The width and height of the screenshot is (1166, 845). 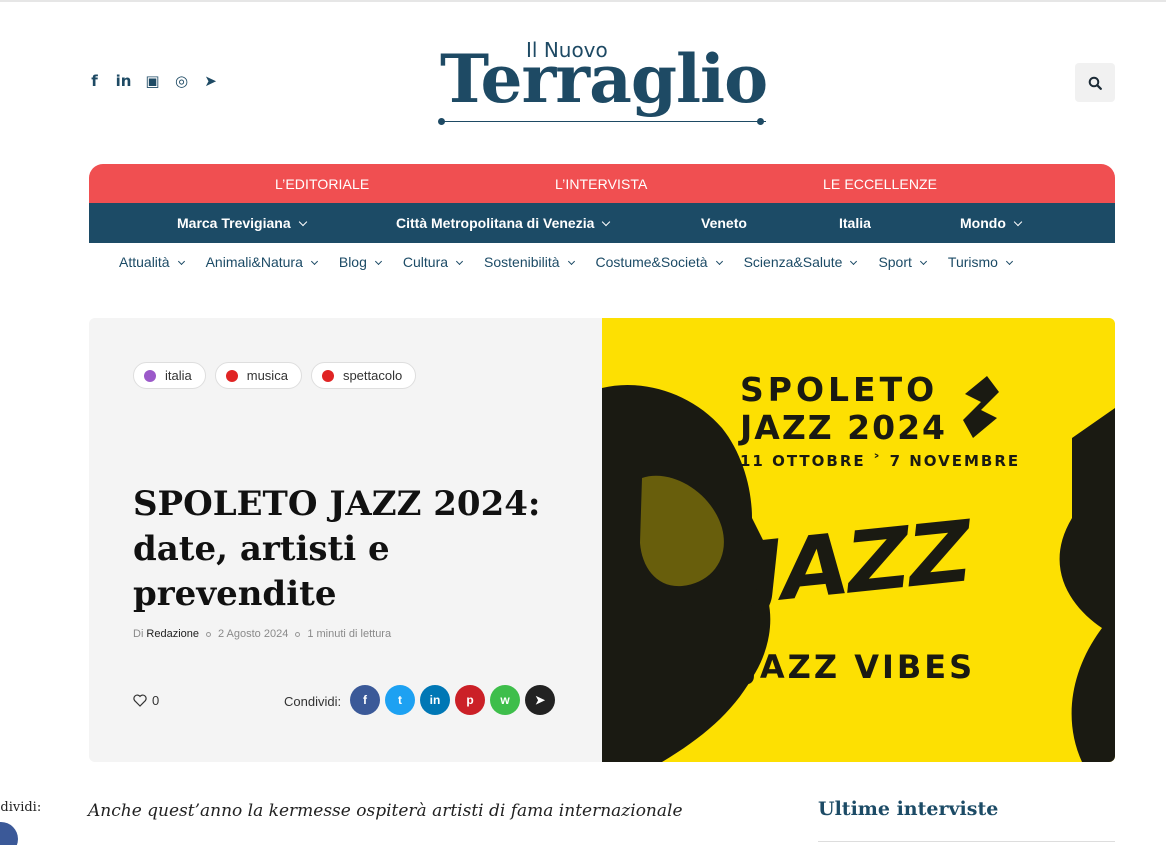 I want to click on site-logo: Il Nuovo Terraglio, so click(x=602, y=84).